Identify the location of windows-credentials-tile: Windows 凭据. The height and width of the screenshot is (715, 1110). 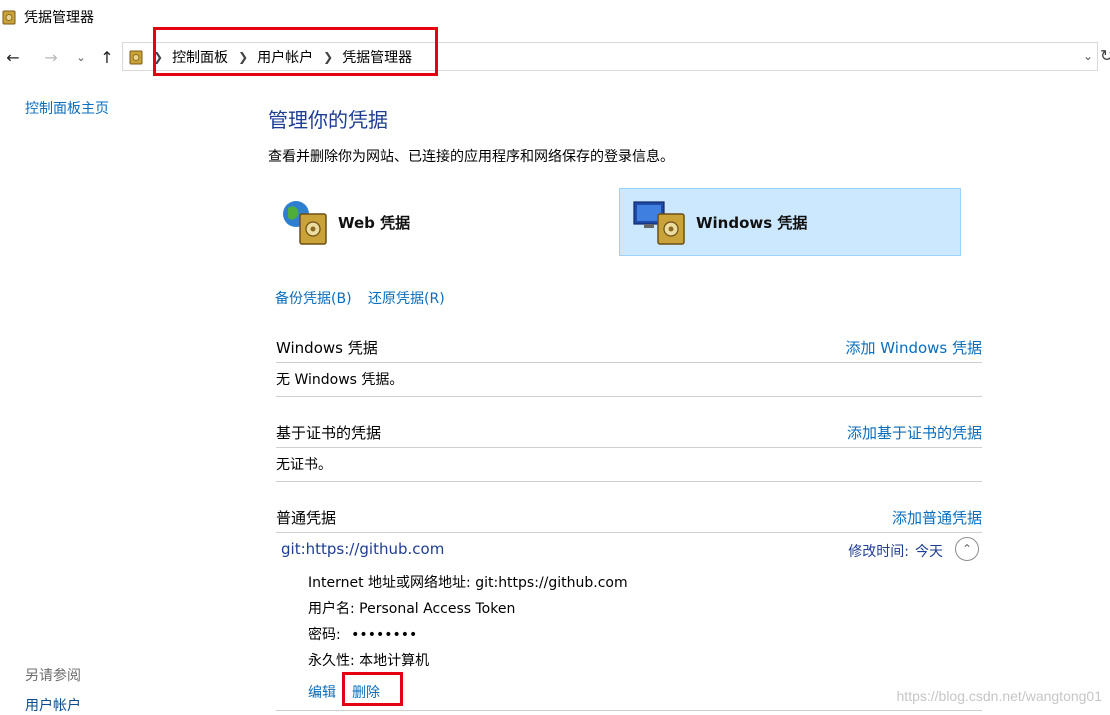
(790, 222).